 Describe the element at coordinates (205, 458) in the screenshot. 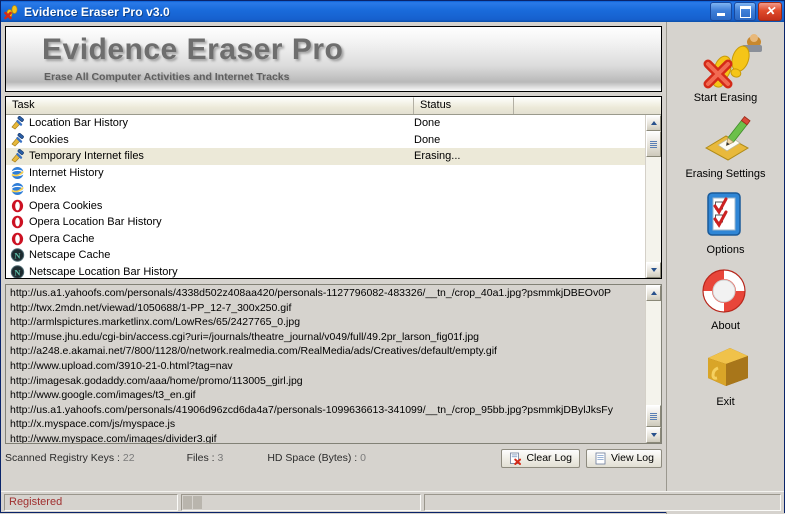

I see `files-count: Files : 3` at that location.